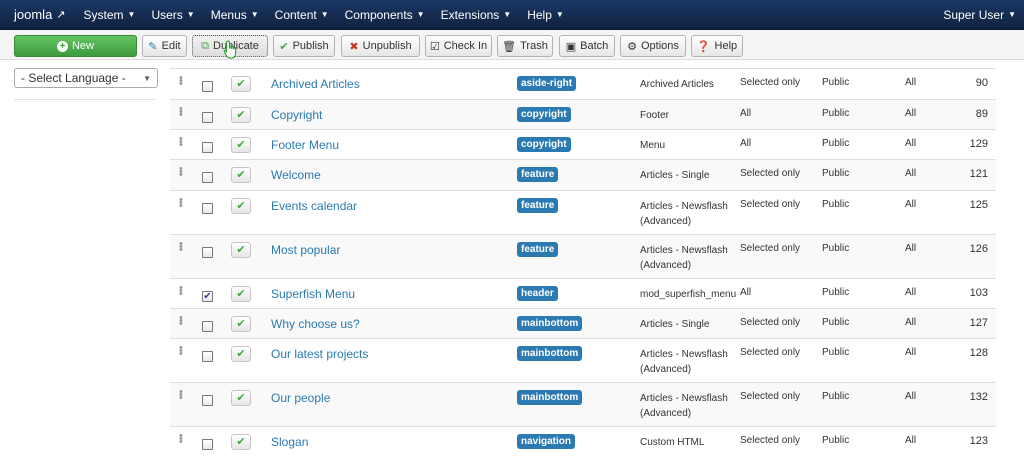 Image resolution: width=1024 pixels, height=457 pixels. Describe the element at coordinates (300, 398) in the screenshot. I see `module-title-link: Our people` at that location.